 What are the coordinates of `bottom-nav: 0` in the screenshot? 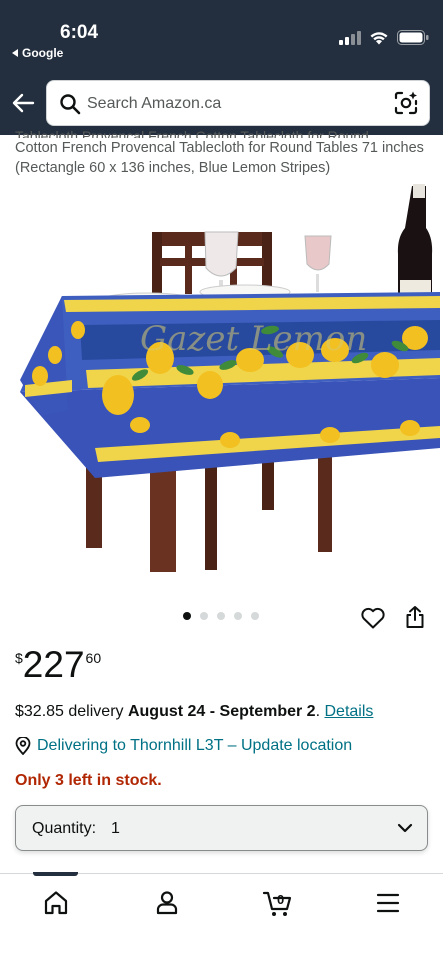 It's located at (221, 916).